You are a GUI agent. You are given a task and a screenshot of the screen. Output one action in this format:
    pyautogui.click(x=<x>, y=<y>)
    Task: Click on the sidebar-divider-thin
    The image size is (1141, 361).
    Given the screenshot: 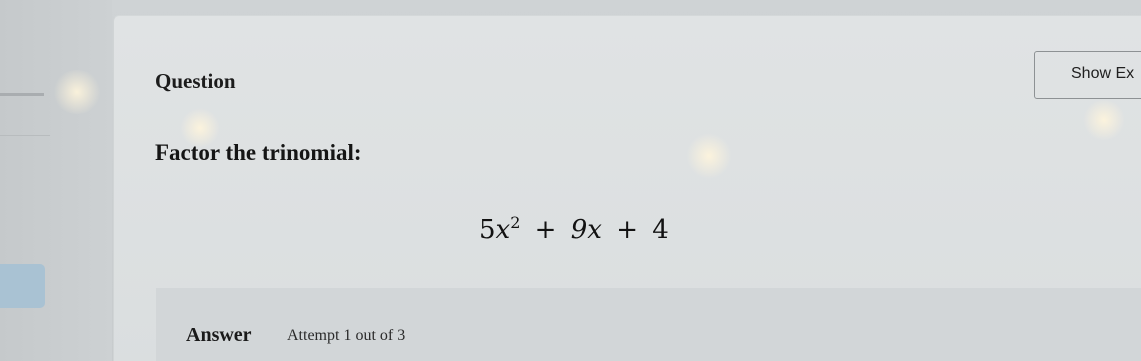 What is the action you would take?
    pyautogui.click(x=25, y=135)
    